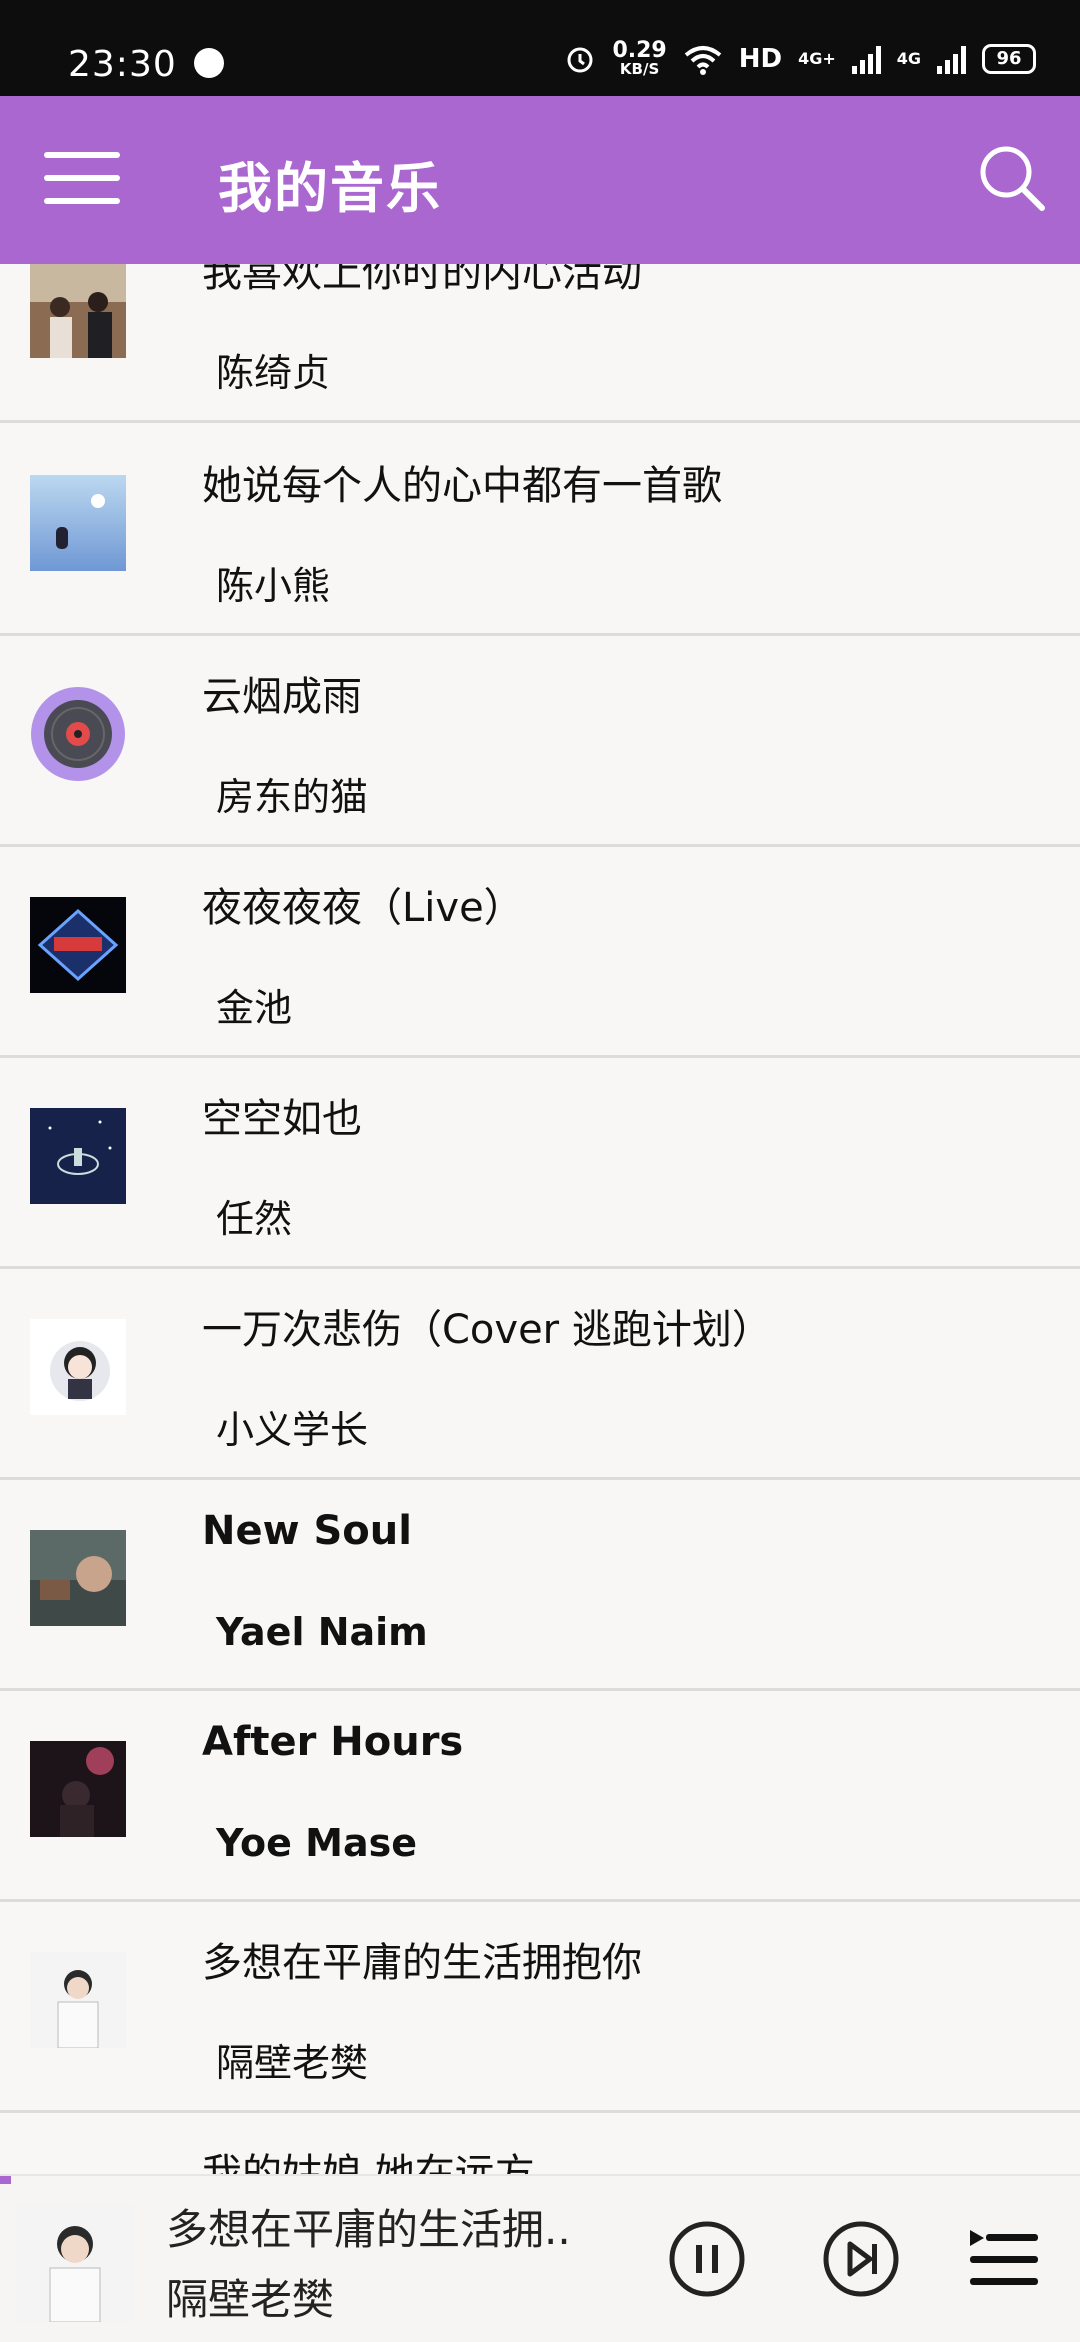  Describe the element at coordinates (639, 69) in the screenshot. I see `speed-unit: KB/S` at that location.